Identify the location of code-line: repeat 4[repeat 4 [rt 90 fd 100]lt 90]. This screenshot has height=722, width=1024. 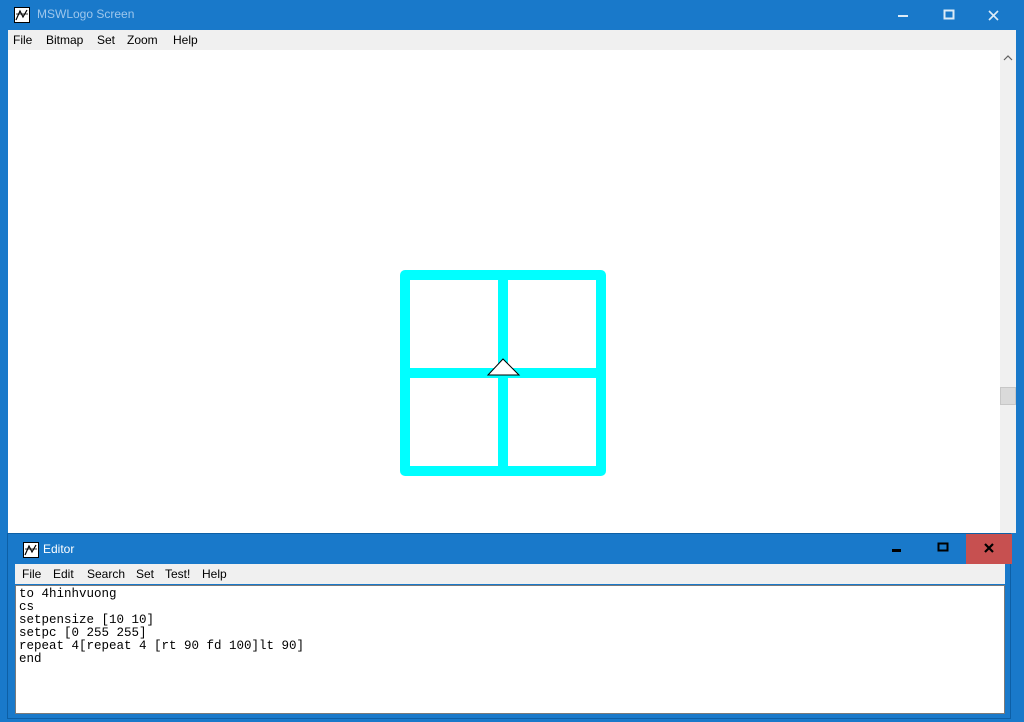
(162, 646).